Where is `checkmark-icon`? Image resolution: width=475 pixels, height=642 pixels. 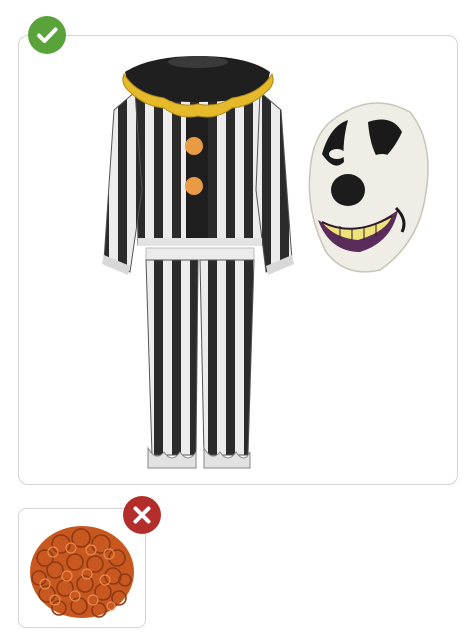 checkmark-icon is located at coordinates (47, 35).